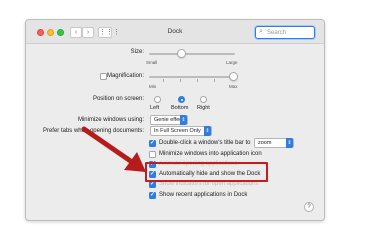 The width and height of the screenshot is (367, 240). Describe the element at coordinates (113, 149) in the screenshot. I see `red-arrow-icon` at that location.